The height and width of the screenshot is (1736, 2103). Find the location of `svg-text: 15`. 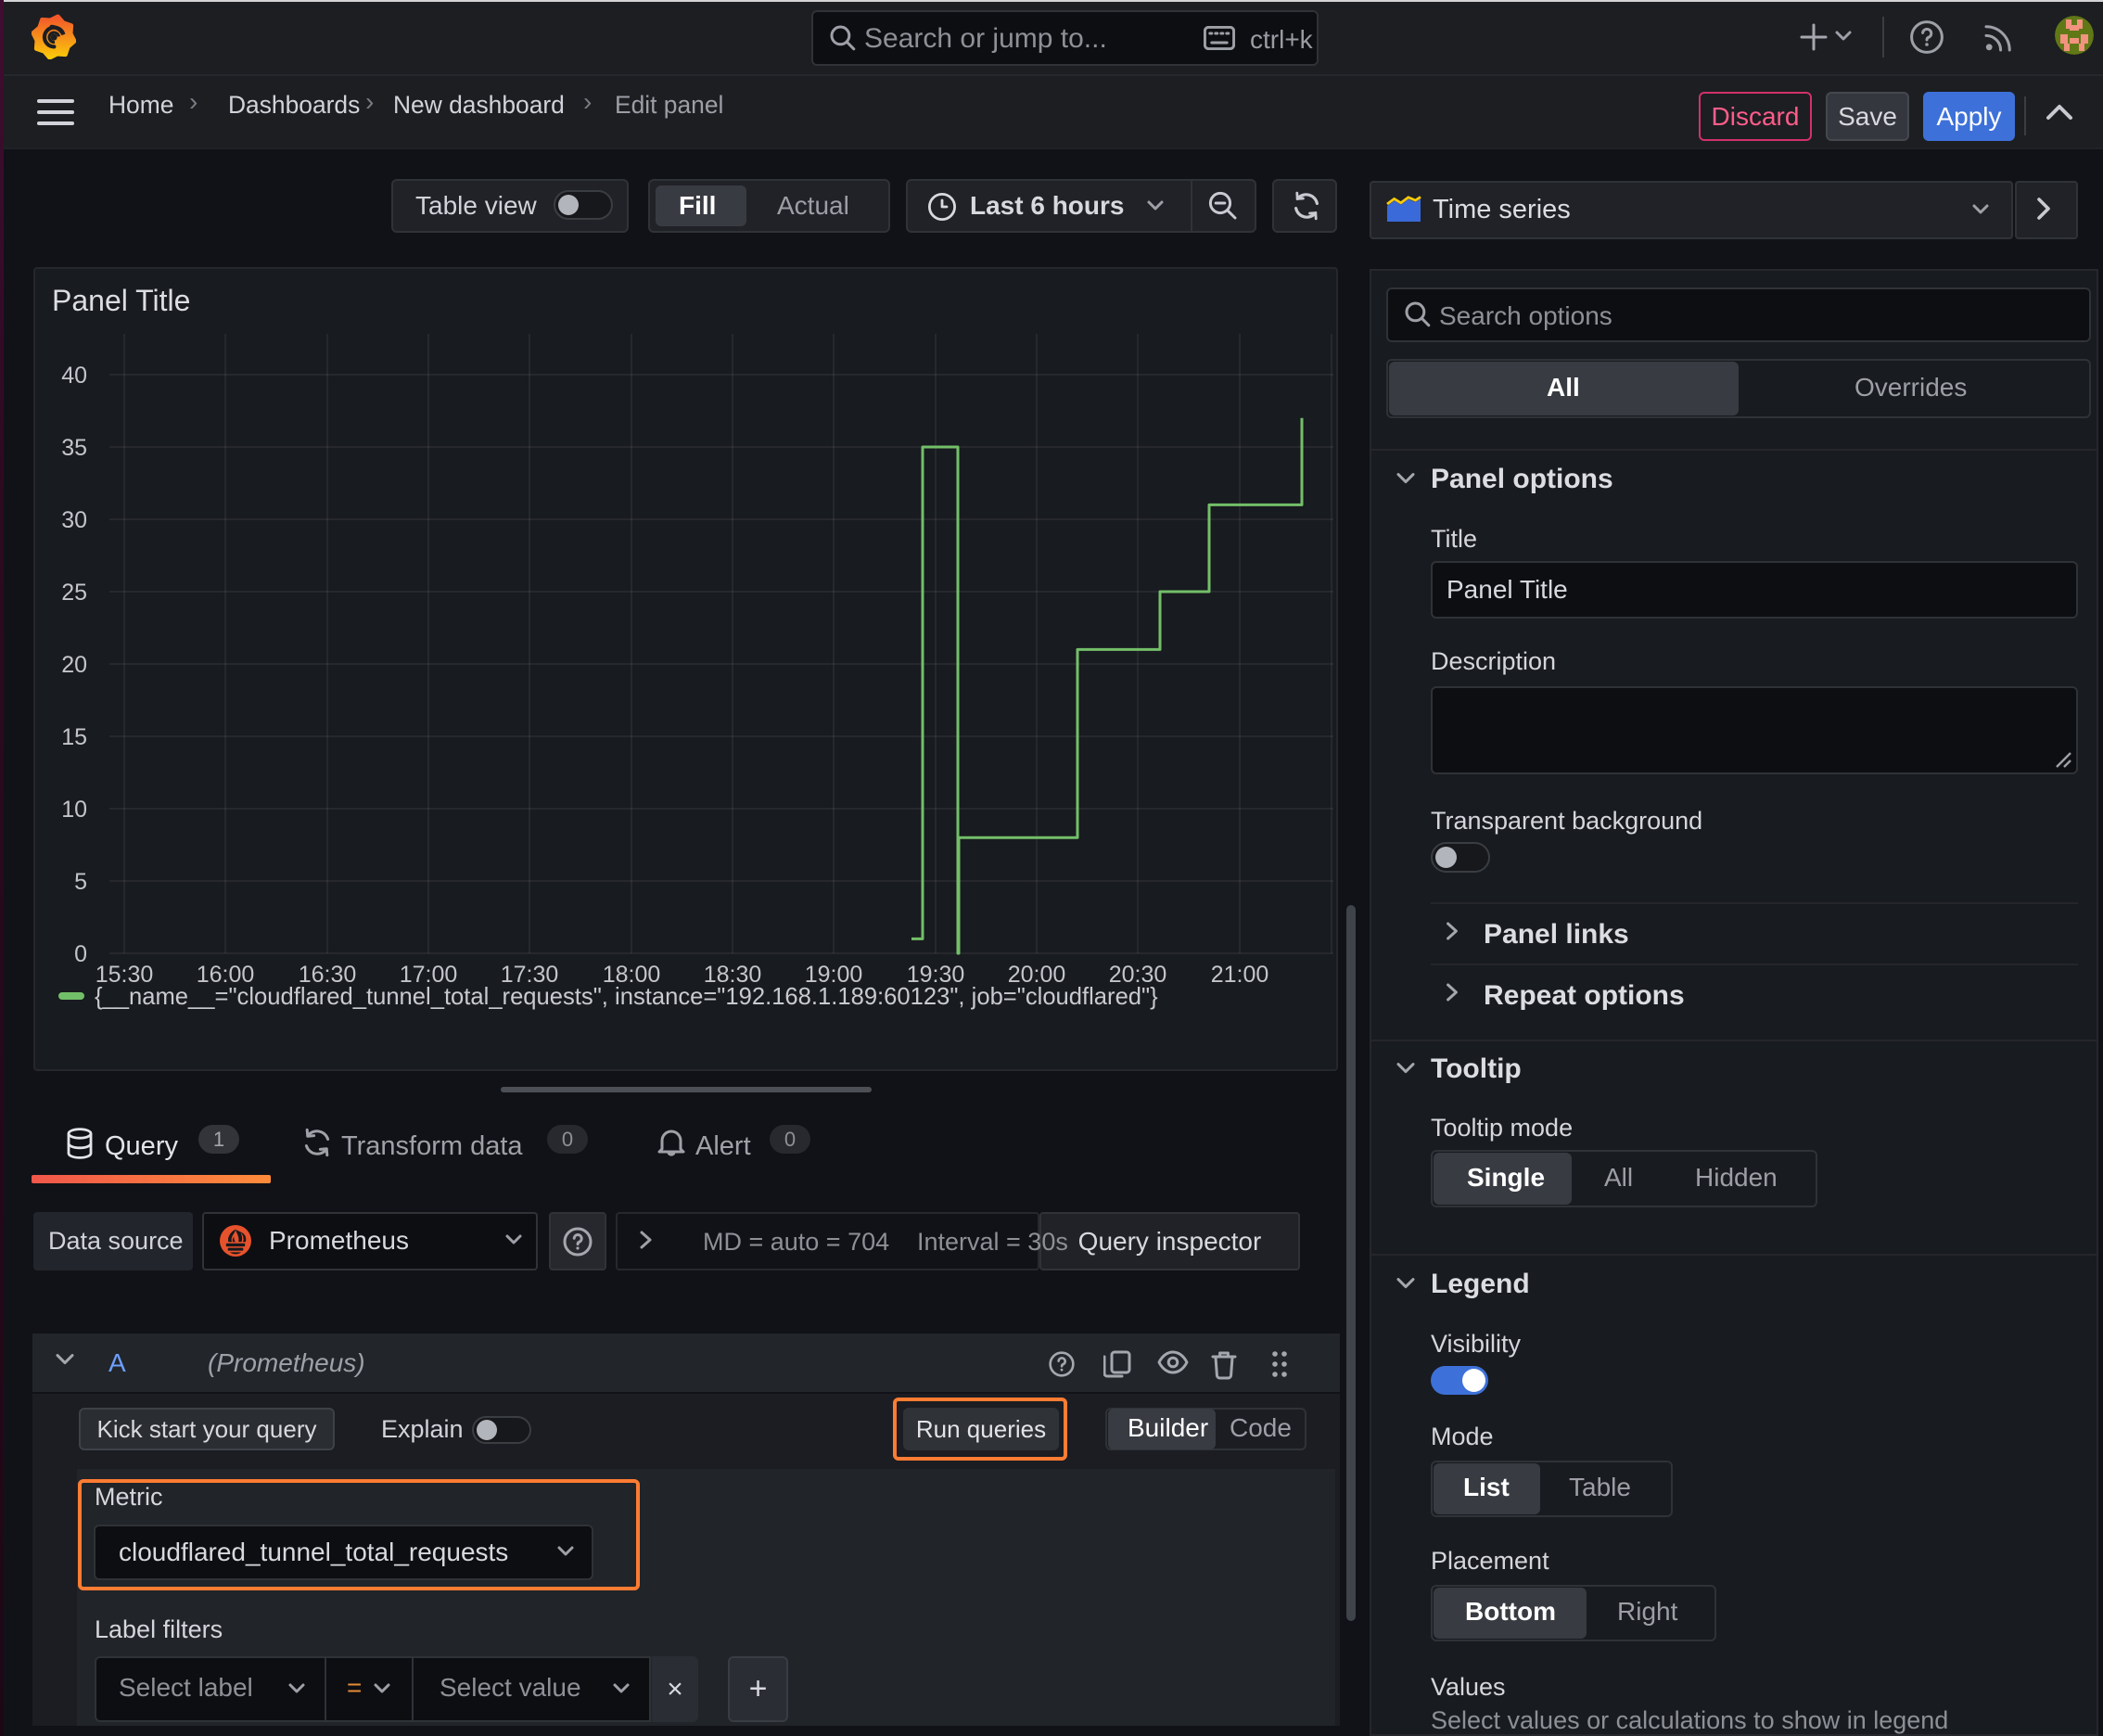

svg-text: 15 is located at coordinates (74, 737).